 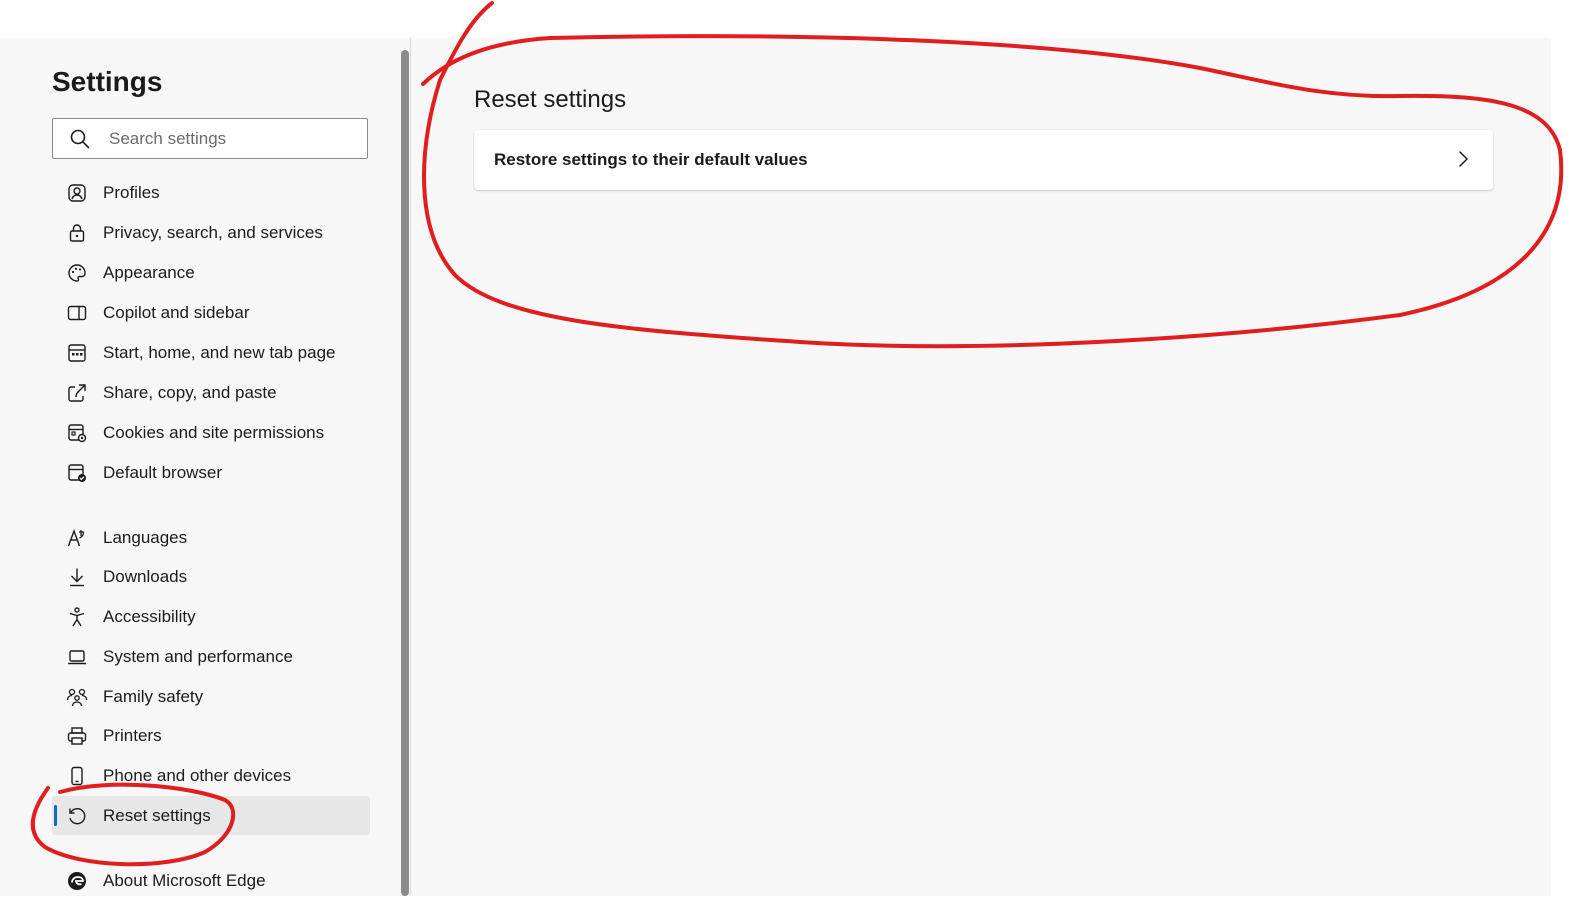 What do you see at coordinates (176, 312) in the screenshot?
I see `sidebar-item-label: Copilot and sidebar` at bounding box center [176, 312].